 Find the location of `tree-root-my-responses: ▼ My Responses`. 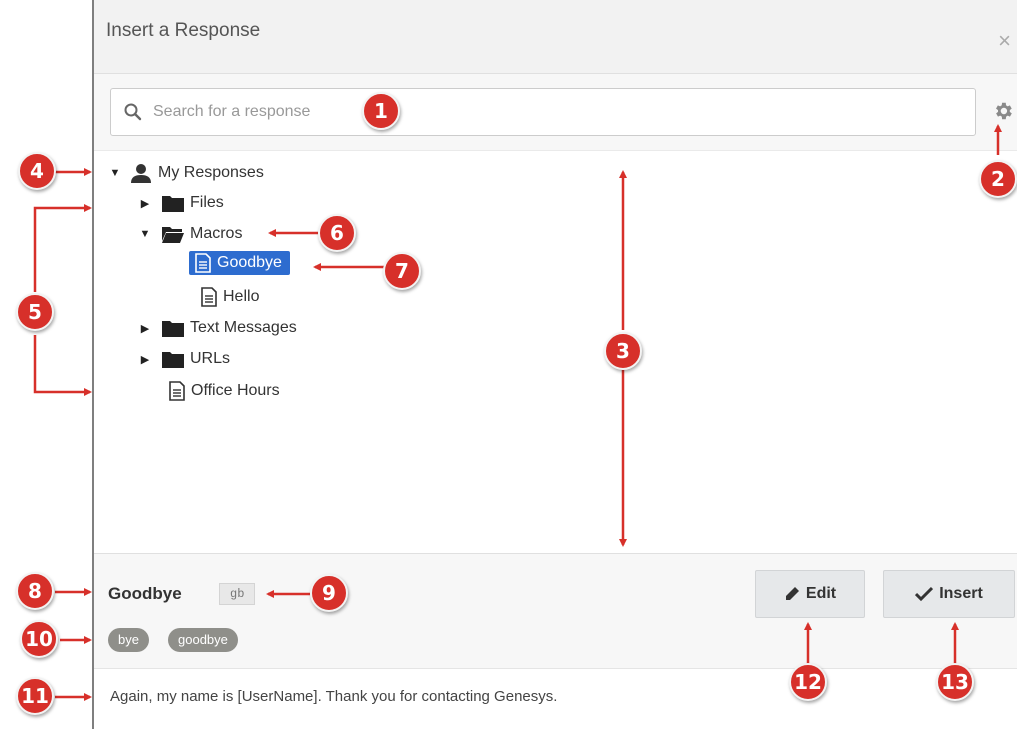

tree-root-my-responses: ▼ My Responses is located at coordinates (186, 173).